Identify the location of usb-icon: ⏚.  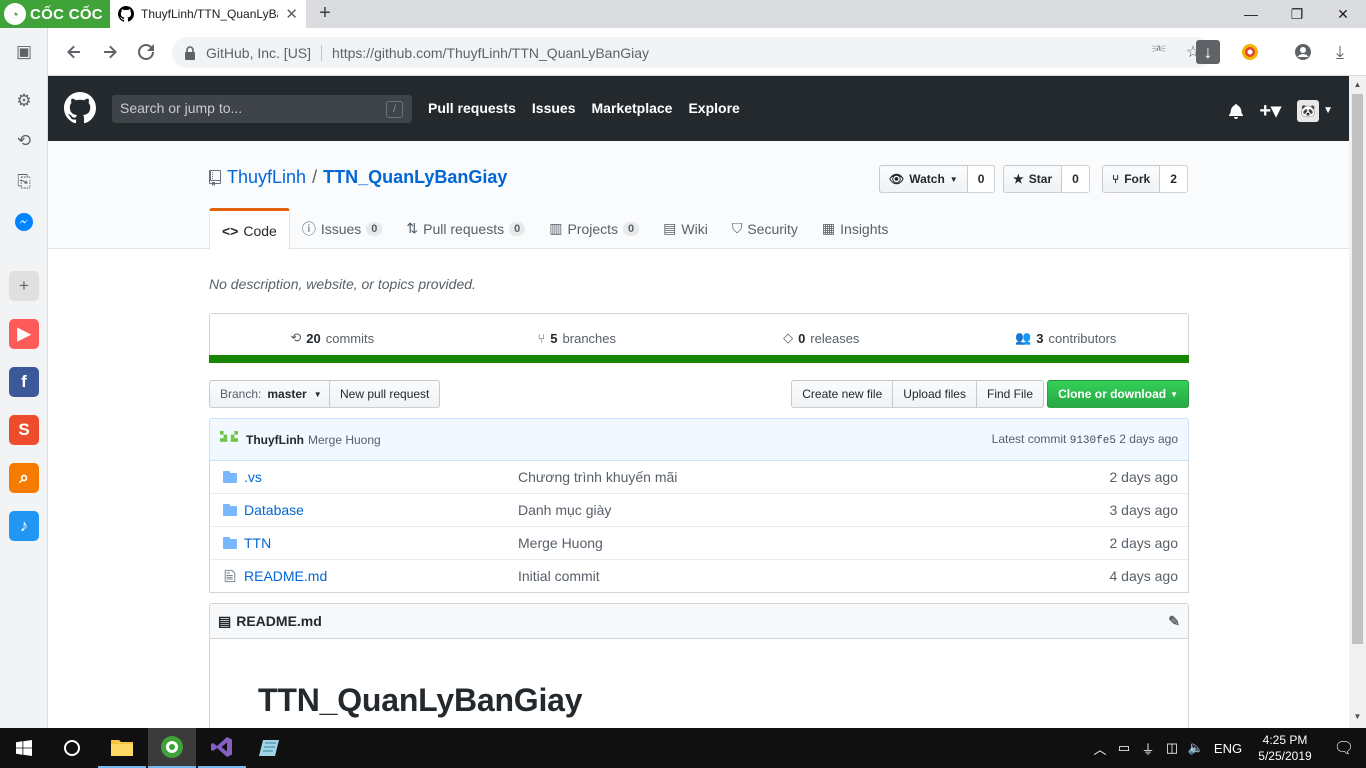
(1148, 748).